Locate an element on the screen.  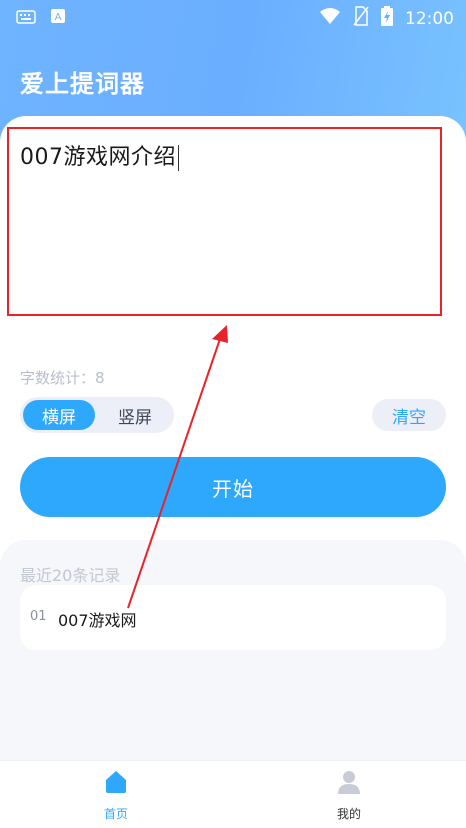
tab-mine: 我的 is located at coordinates (349, 797).